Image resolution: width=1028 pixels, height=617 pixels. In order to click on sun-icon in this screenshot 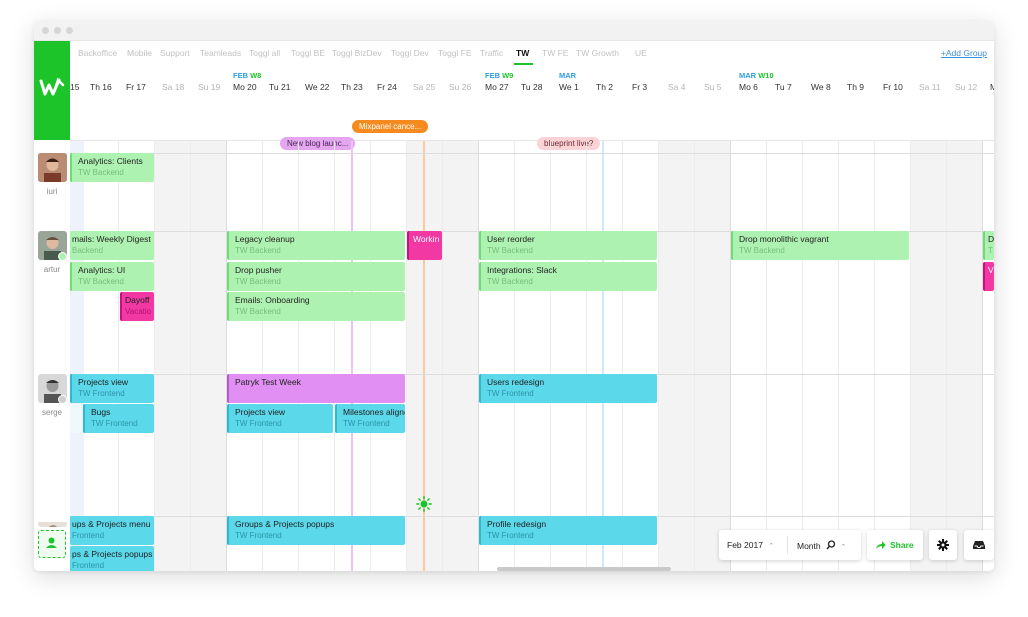, I will do `click(424, 504)`.